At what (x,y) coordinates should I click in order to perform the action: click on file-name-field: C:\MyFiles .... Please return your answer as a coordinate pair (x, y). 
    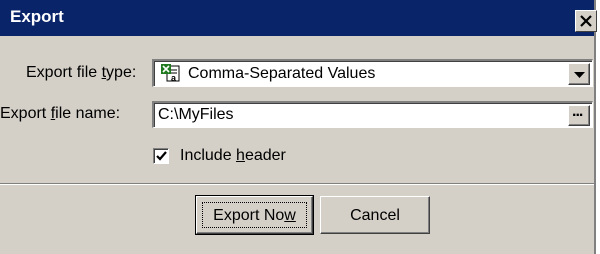
    Looking at the image, I should click on (372, 114).